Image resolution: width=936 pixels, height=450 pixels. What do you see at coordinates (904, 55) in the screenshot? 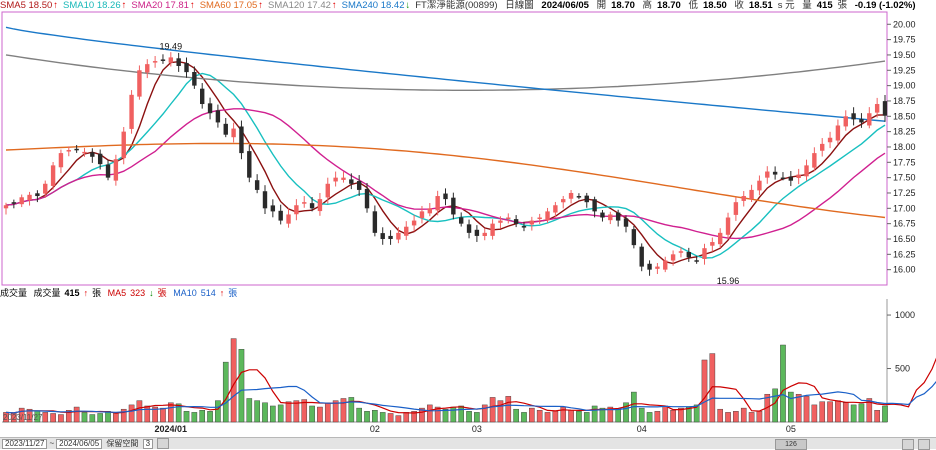
I see `price-tick-label: 19.50` at bounding box center [904, 55].